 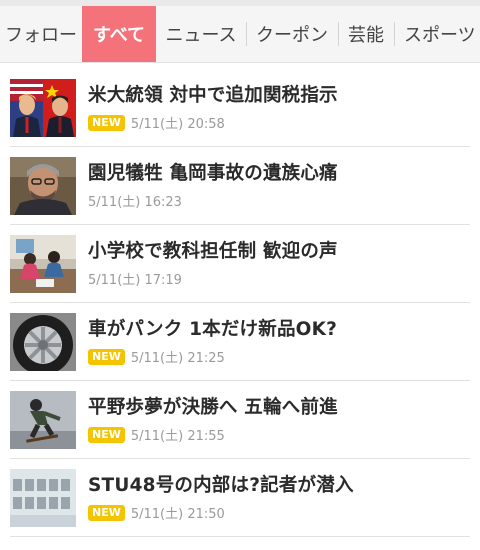 What do you see at coordinates (213, 95) in the screenshot?
I see `news-title: 米大統領 対中で追加関税指示` at bounding box center [213, 95].